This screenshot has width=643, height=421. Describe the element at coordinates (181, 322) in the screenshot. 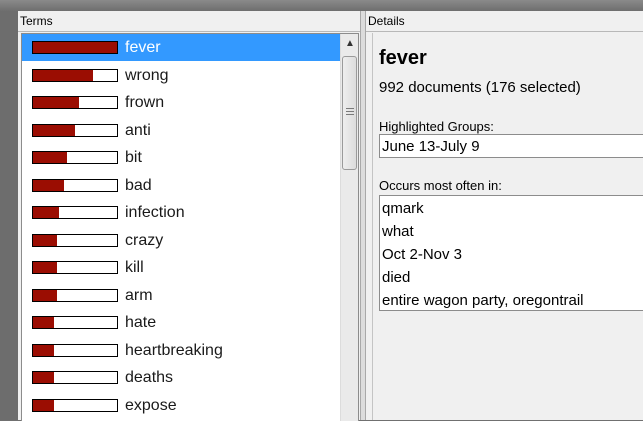

I see `term-row-hate: hate` at that location.